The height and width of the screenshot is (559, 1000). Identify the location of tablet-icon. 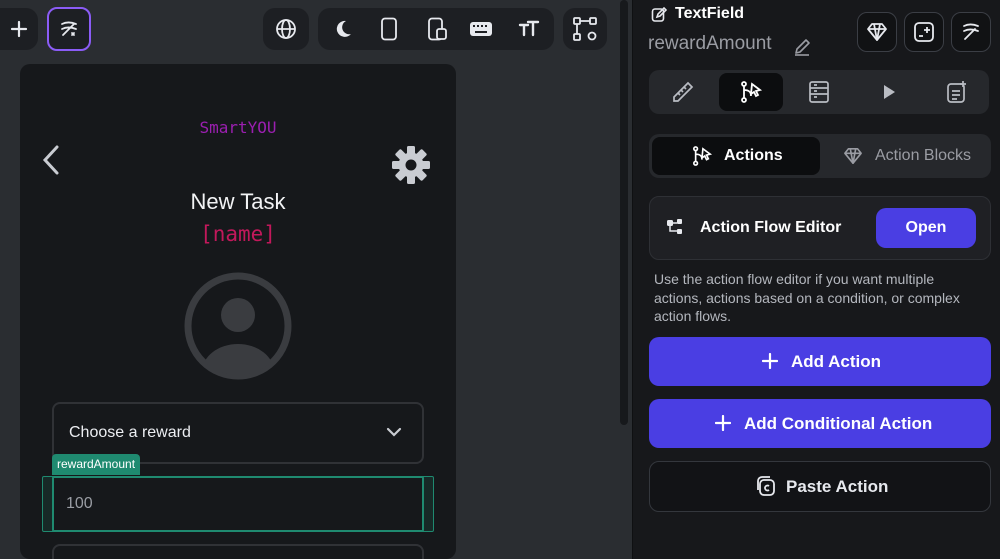
(437, 29).